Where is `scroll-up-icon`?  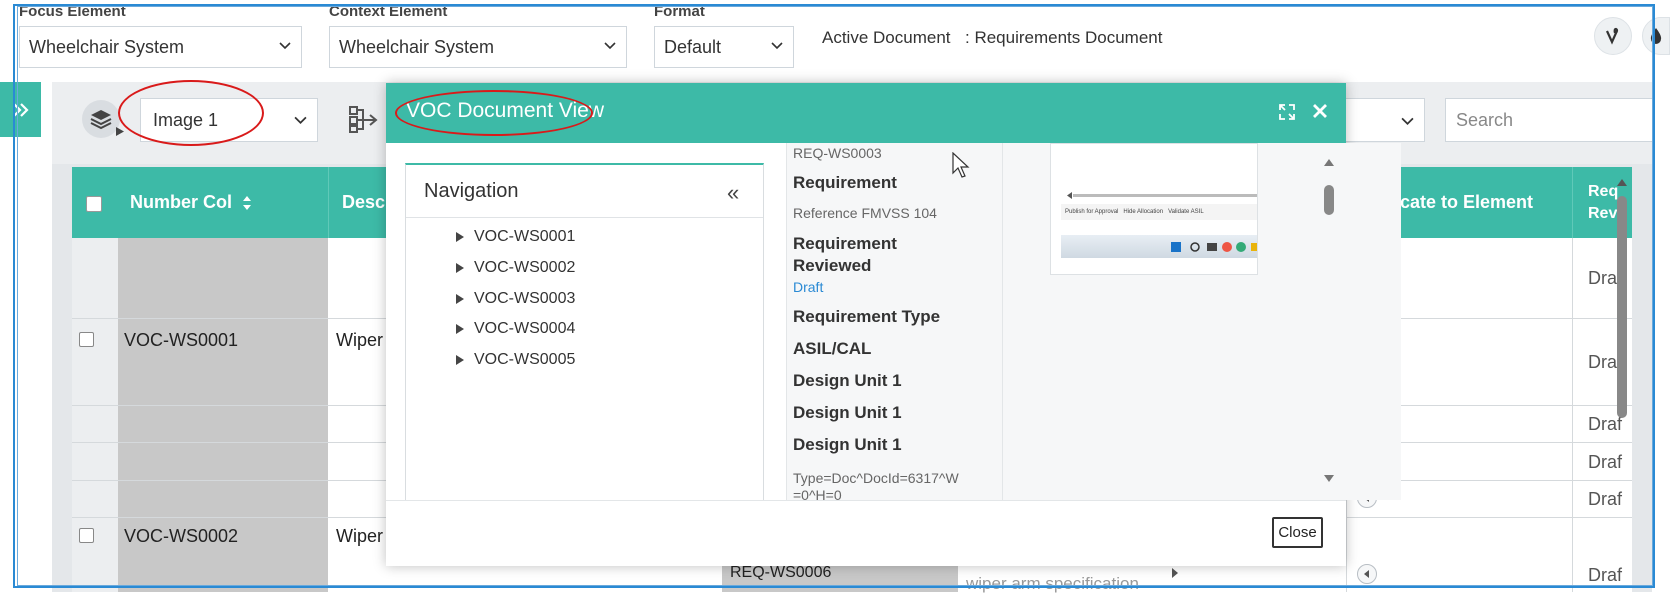
scroll-up-icon is located at coordinates (1329, 162).